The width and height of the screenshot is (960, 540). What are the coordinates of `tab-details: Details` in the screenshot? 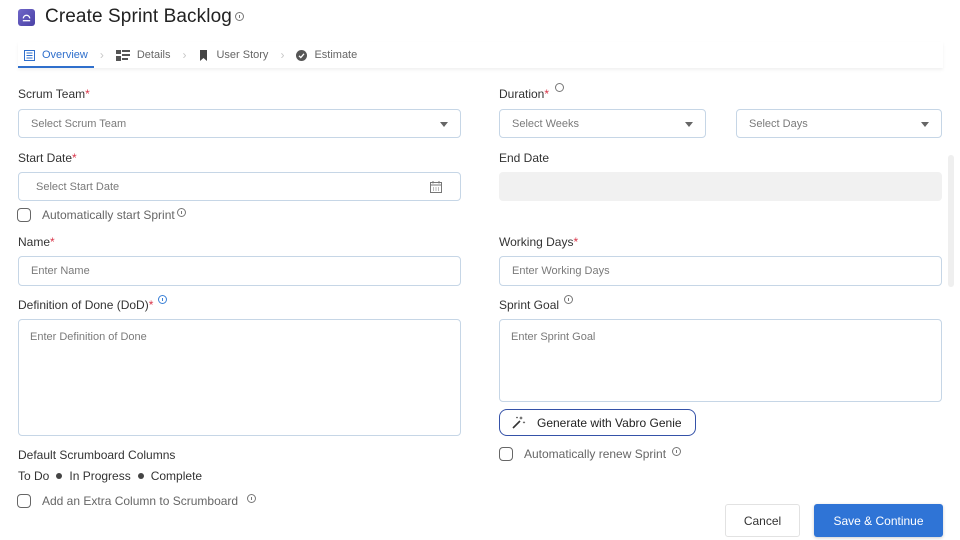 It's located at (143, 55).